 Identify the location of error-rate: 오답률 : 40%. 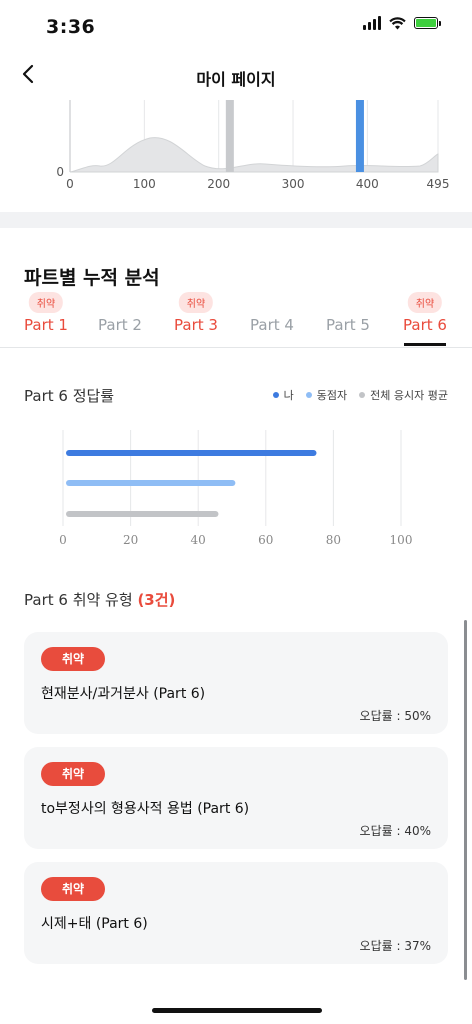
(395, 831).